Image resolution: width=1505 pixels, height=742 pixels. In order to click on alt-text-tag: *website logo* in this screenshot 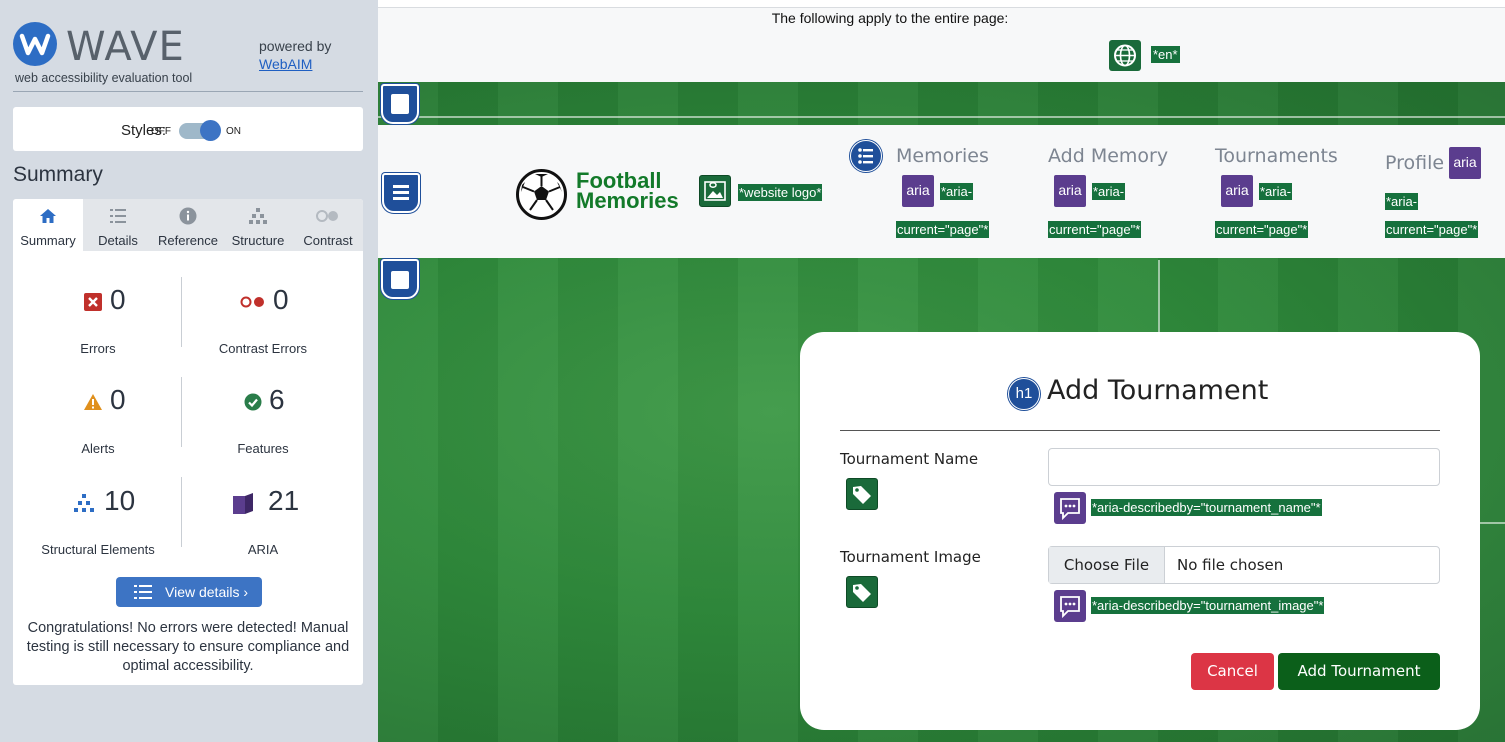, I will do `click(780, 192)`.